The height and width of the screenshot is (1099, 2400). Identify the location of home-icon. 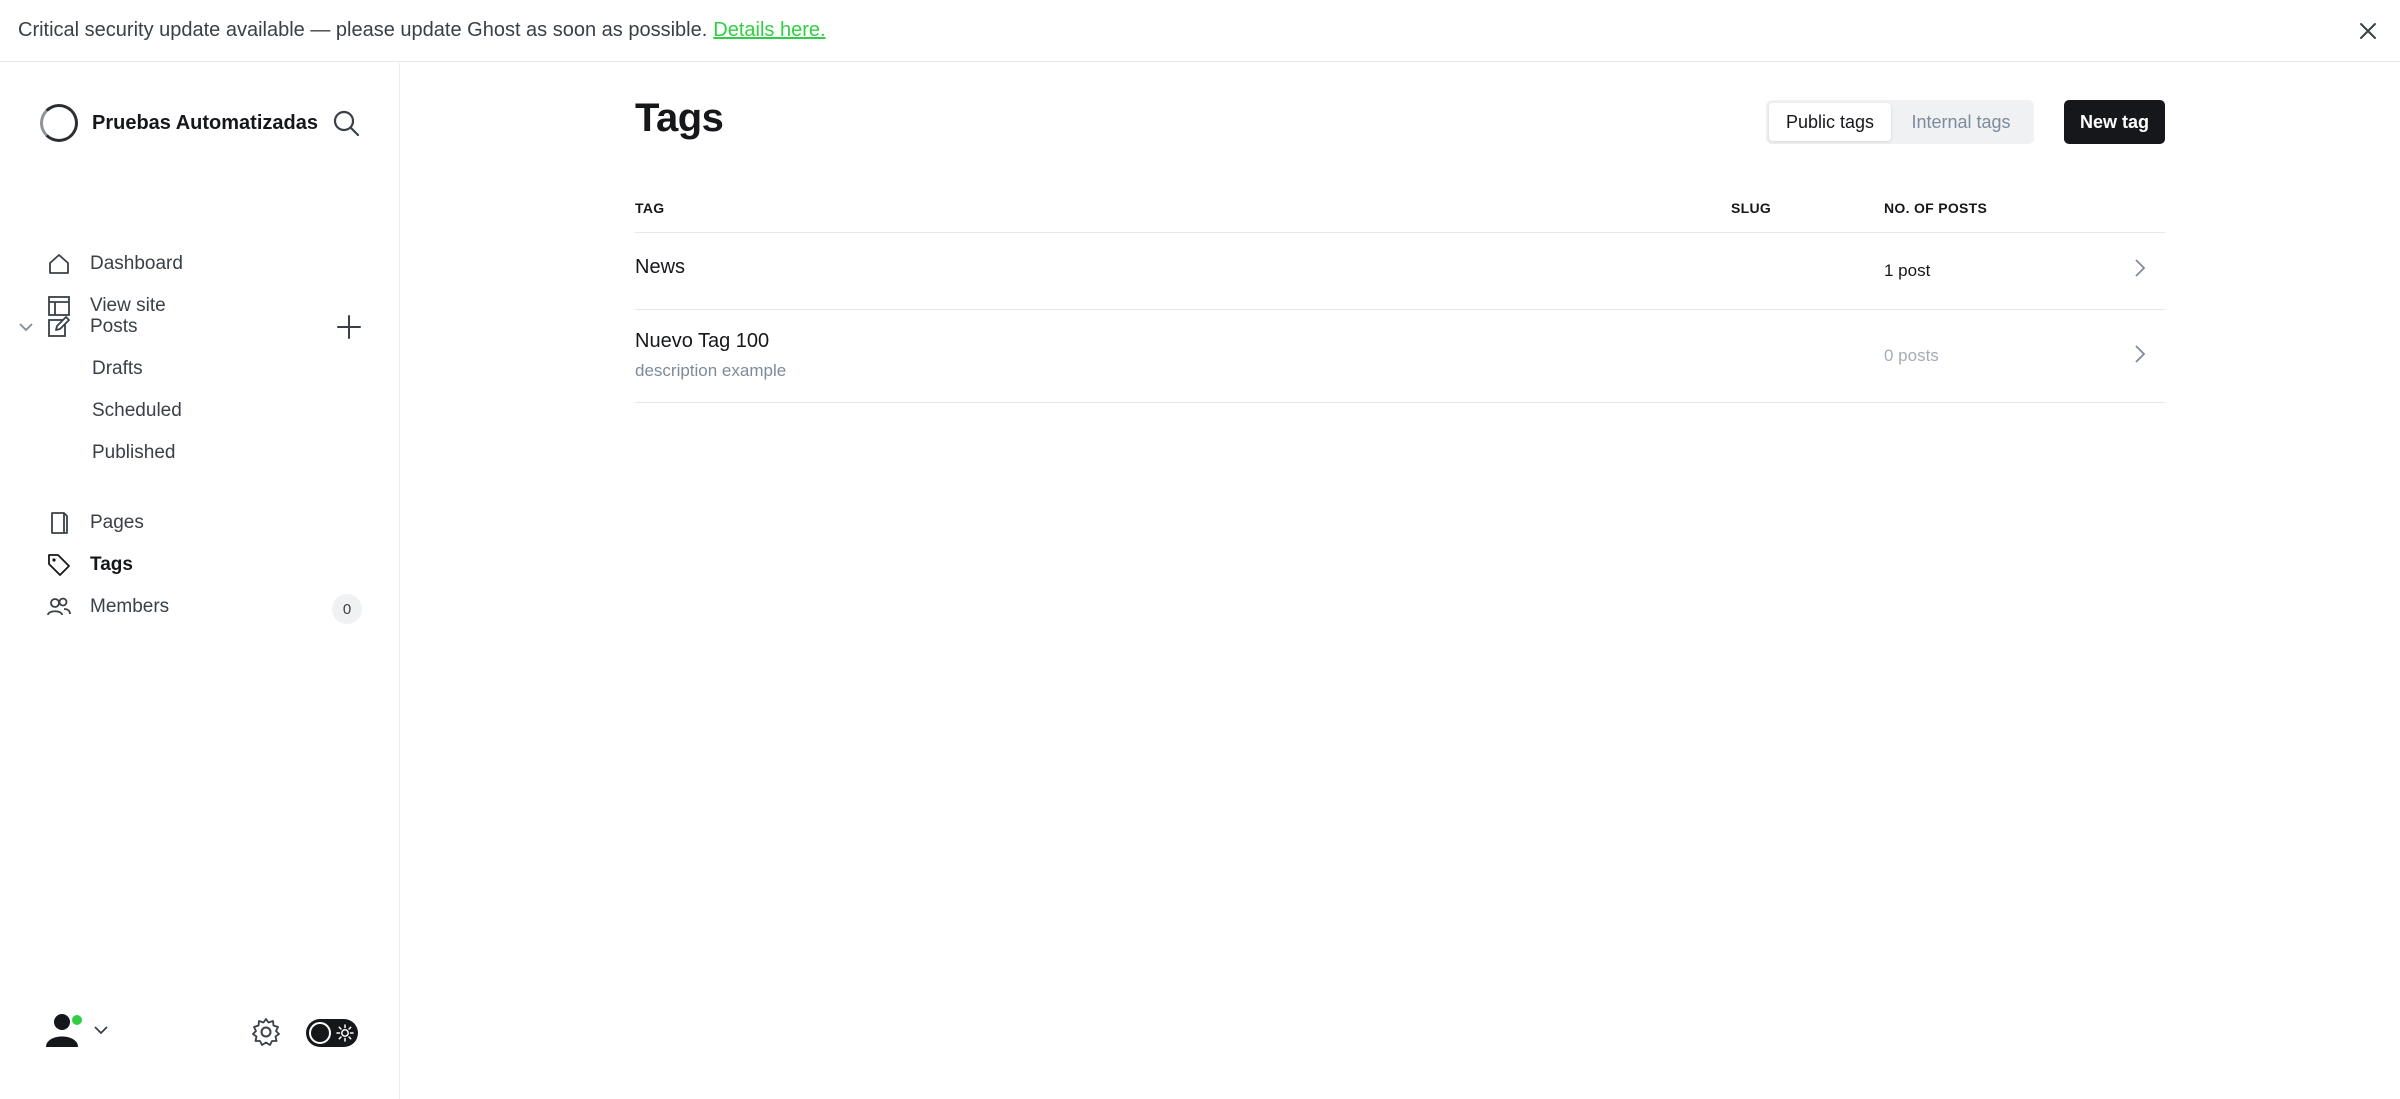
(59, 264).